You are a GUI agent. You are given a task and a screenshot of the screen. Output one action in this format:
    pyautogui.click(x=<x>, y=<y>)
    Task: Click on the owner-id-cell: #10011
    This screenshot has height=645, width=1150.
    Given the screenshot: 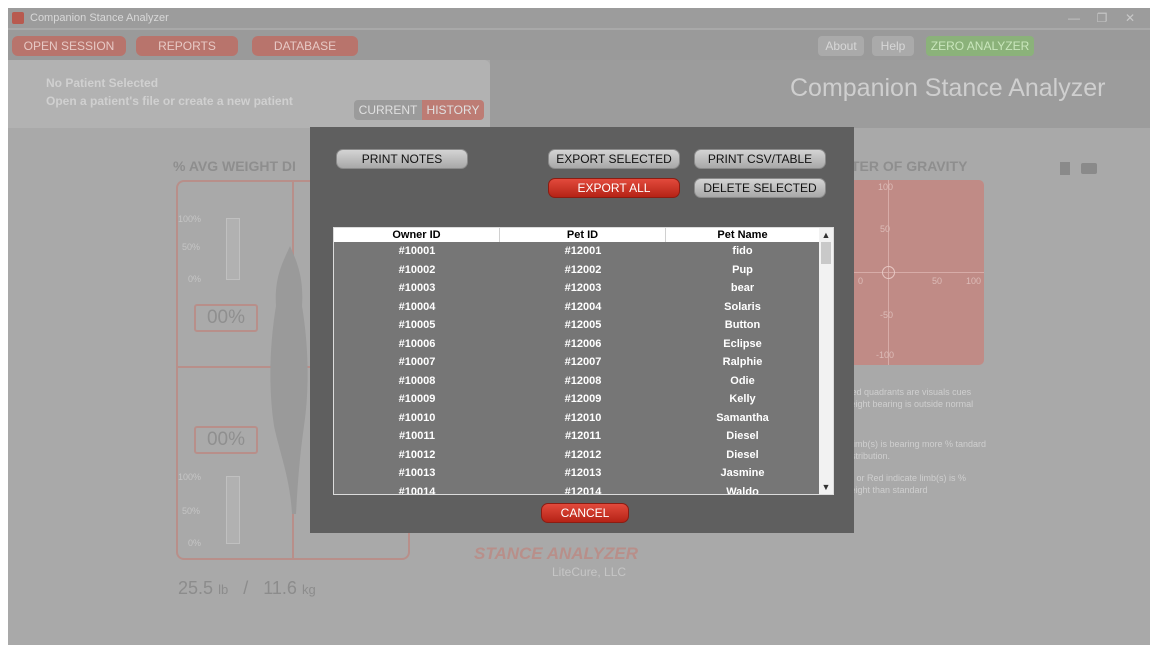 What is the action you would take?
    pyautogui.click(x=417, y=436)
    